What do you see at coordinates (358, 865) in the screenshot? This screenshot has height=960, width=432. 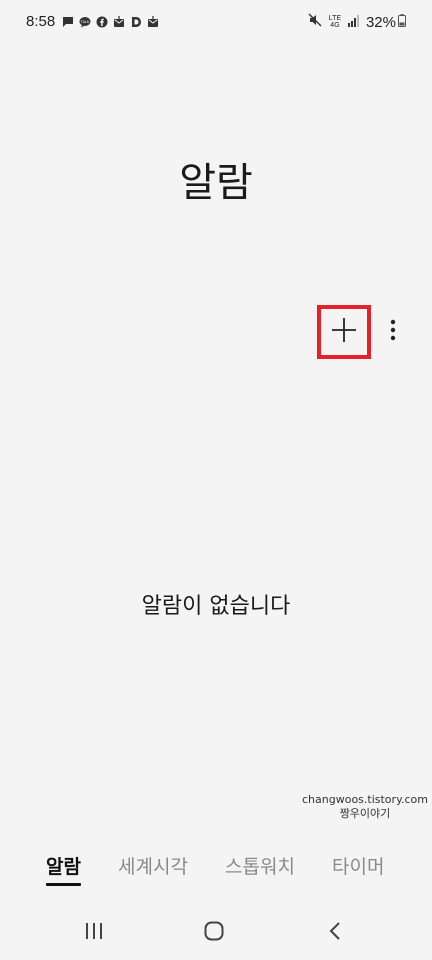 I see `tab-timer: 타이머` at bounding box center [358, 865].